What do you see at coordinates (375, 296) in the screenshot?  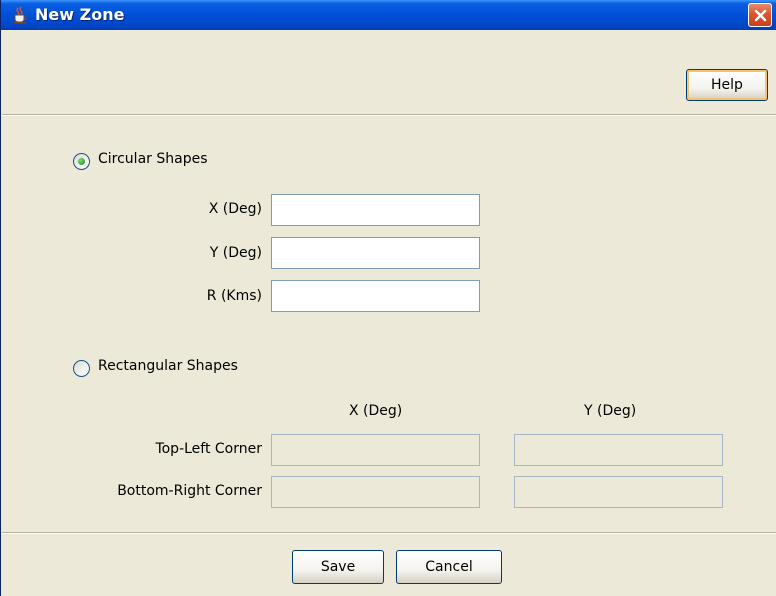 I see `circular-r-input` at bounding box center [375, 296].